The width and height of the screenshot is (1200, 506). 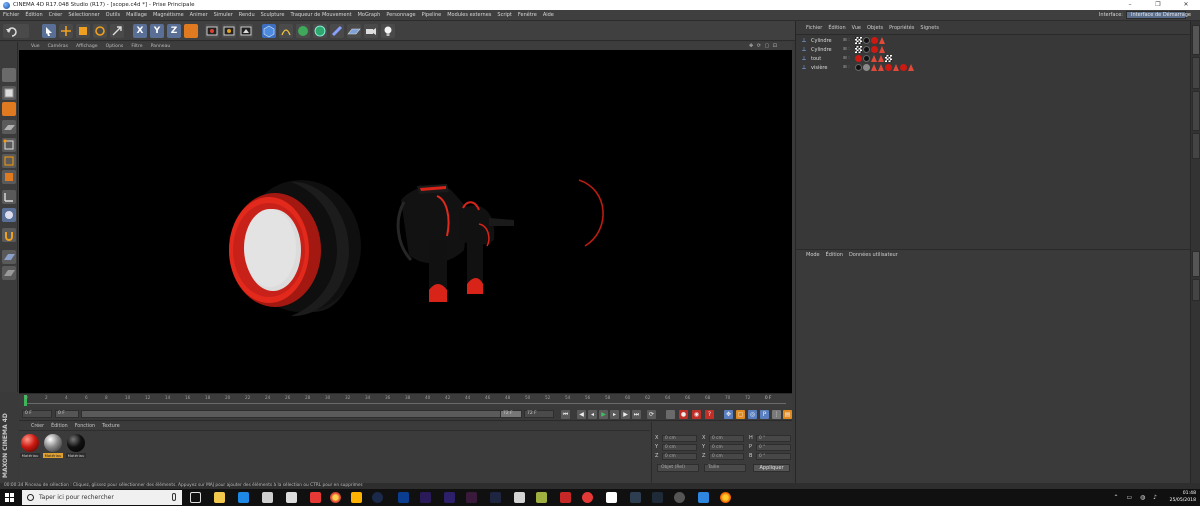 What do you see at coordinates (53, 446) in the screenshot?
I see `material-swatch-grey: Matériau` at bounding box center [53, 446].